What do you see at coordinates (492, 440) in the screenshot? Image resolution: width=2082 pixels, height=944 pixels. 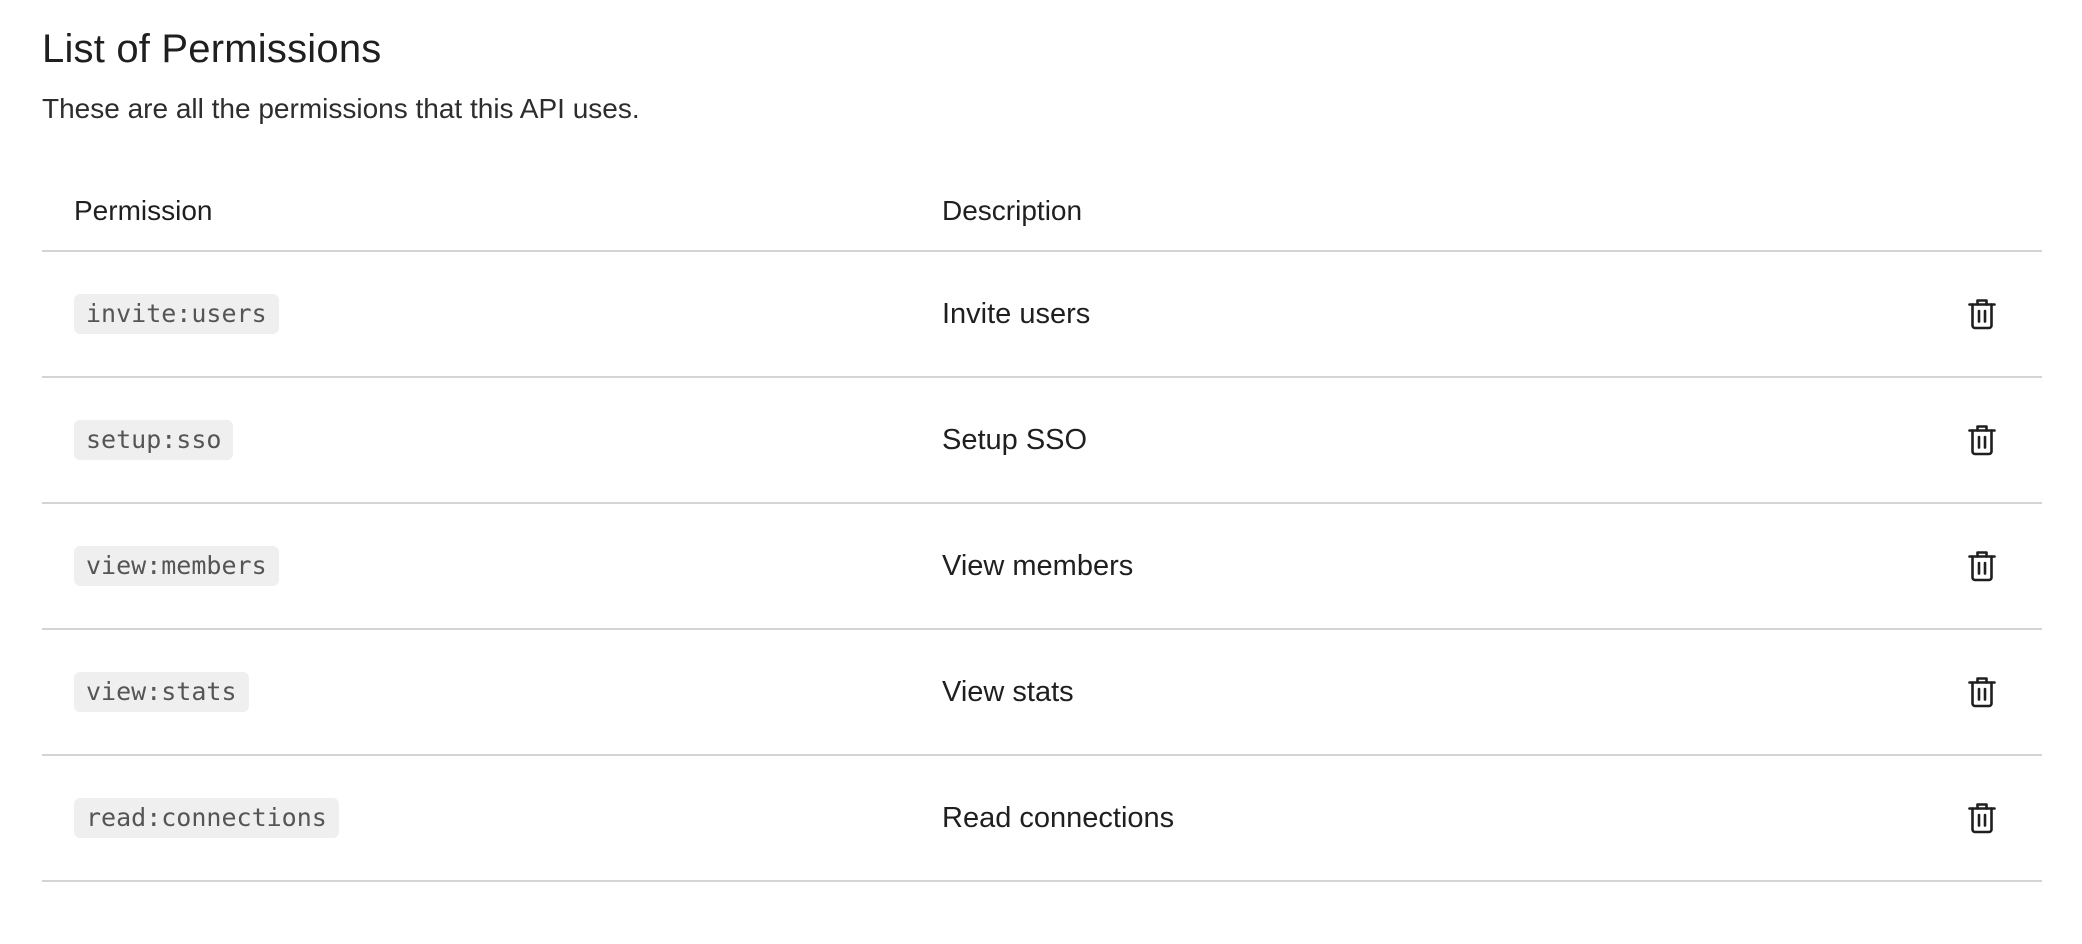 I see `permission-cell: setup:sso` at bounding box center [492, 440].